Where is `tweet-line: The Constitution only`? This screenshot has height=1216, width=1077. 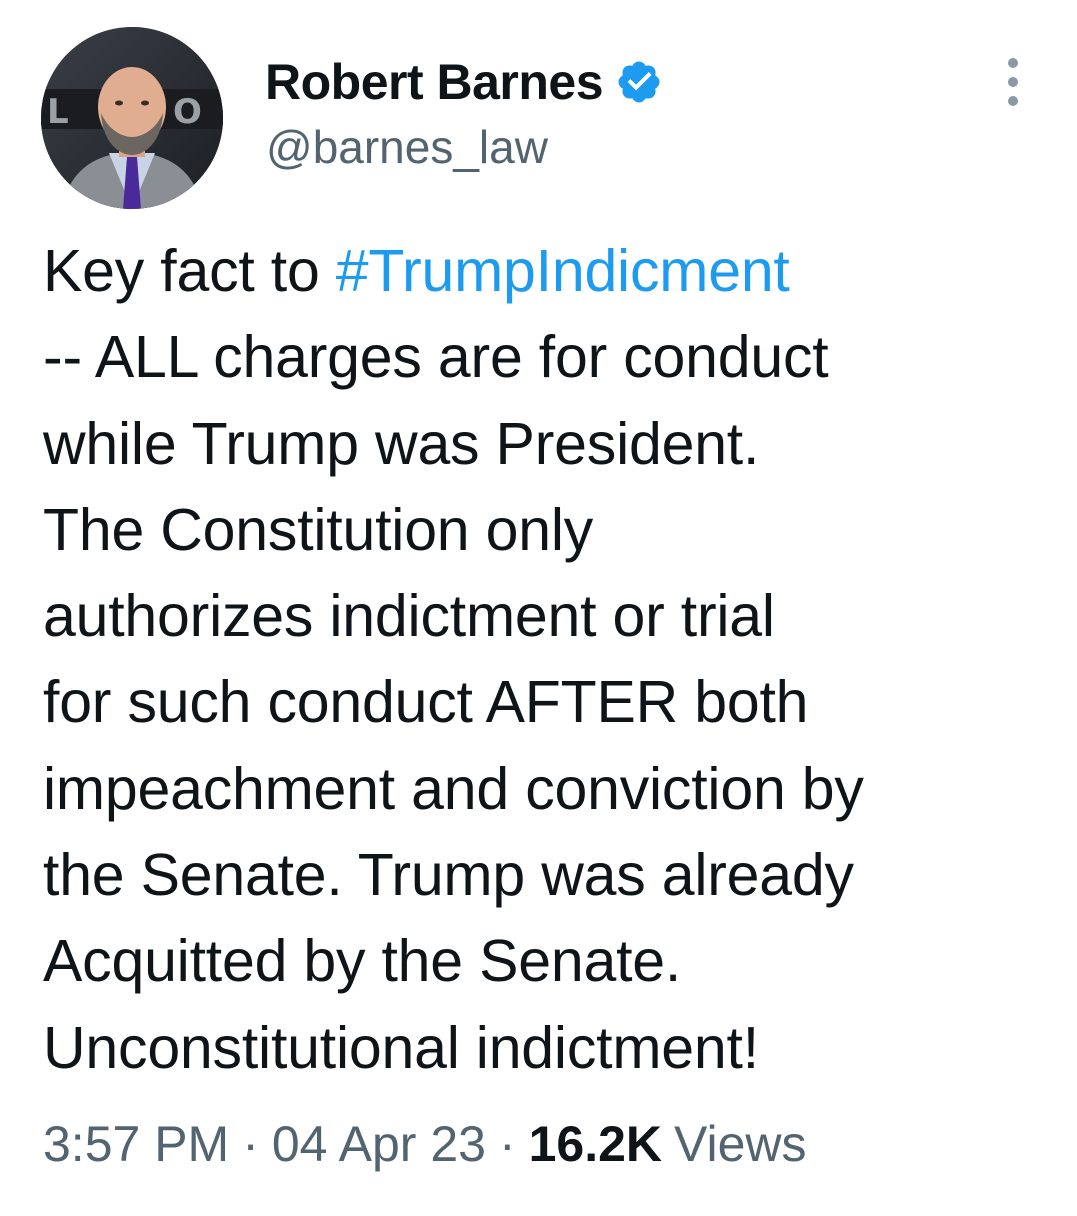
tweet-line: The Constitution only is located at coordinates (318, 529).